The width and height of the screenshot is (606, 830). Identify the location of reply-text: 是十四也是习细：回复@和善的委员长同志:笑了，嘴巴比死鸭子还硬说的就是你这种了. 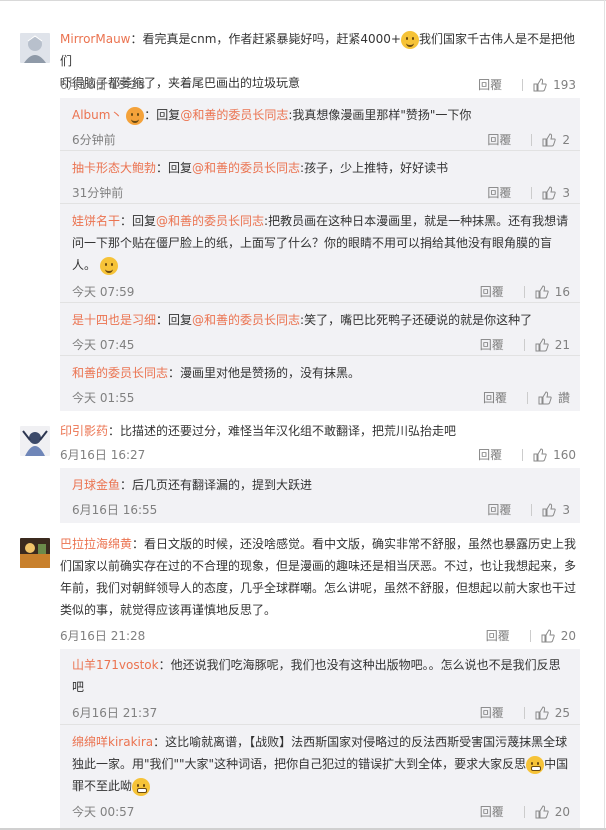
(302, 320).